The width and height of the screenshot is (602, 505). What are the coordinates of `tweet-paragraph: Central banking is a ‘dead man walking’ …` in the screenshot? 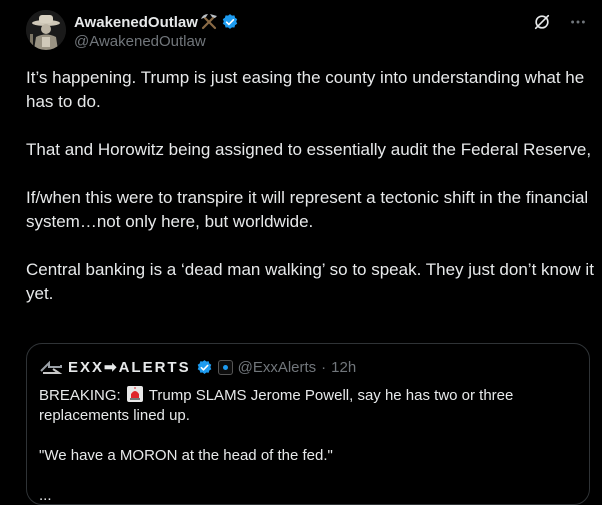 It's located at (310, 281).